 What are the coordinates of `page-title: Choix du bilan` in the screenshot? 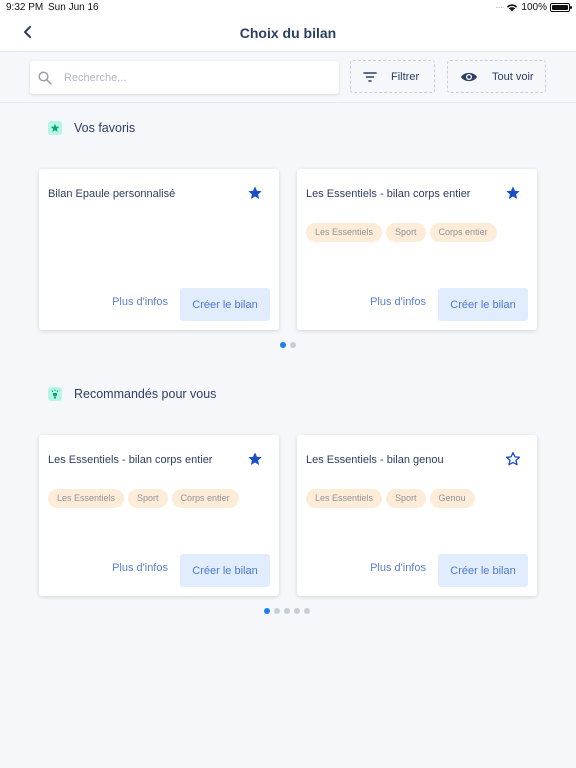 It's located at (288, 33).